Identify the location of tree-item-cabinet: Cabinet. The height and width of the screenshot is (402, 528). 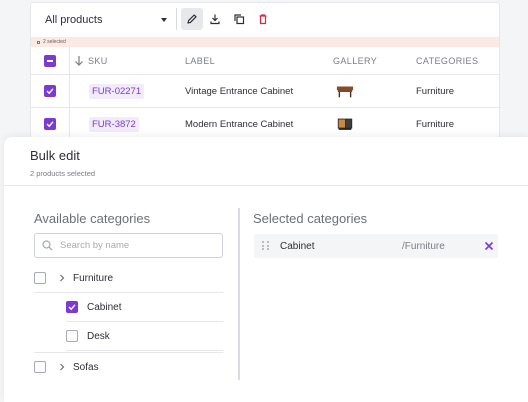
(144, 307).